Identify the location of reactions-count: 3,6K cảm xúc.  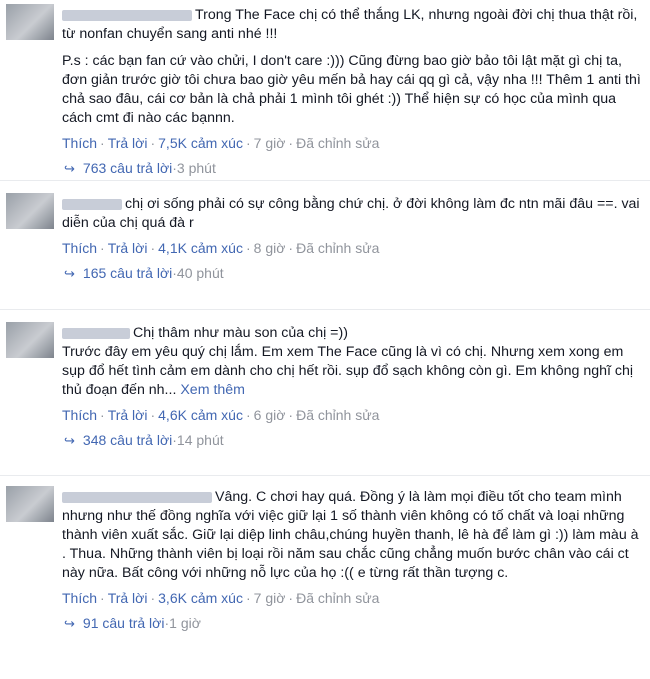
(200, 598).